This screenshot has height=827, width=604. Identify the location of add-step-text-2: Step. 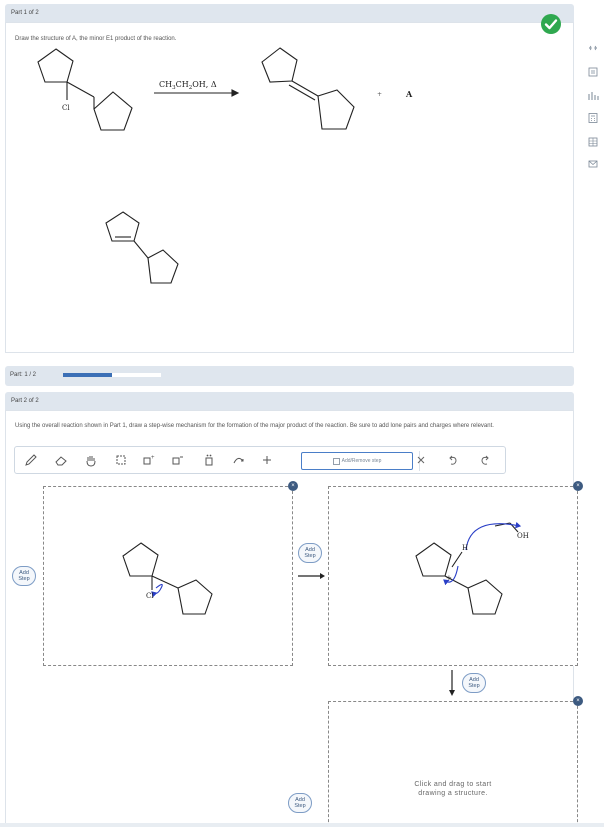
(300, 806).